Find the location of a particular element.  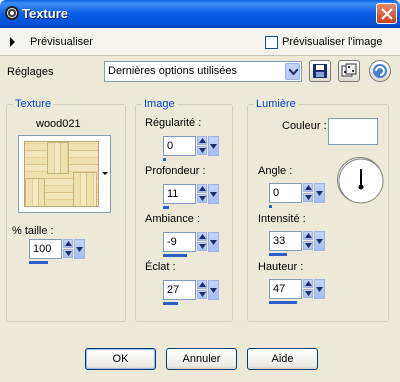

ambiance-updown is located at coordinates (202, 242).